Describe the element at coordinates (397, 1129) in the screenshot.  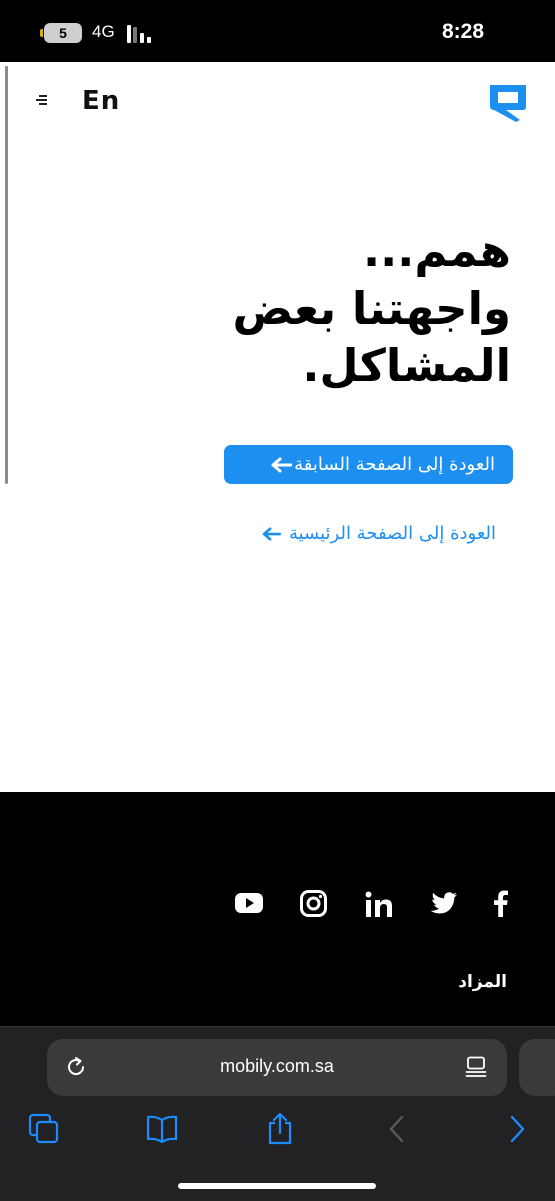
I see `back-chevron-icon` at that location.